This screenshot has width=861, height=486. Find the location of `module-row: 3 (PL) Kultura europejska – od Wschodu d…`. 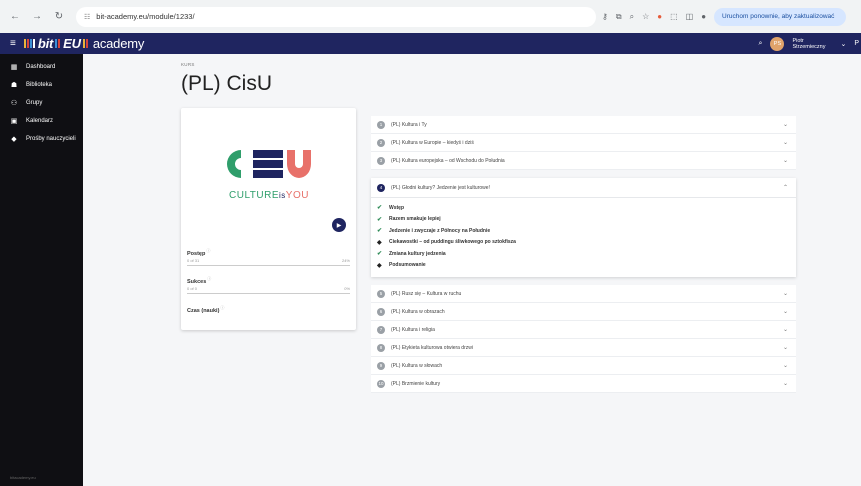

module-row: 3 (PL) Kultura europejska – od Wschodu d… is located at coordinates (583, 161).